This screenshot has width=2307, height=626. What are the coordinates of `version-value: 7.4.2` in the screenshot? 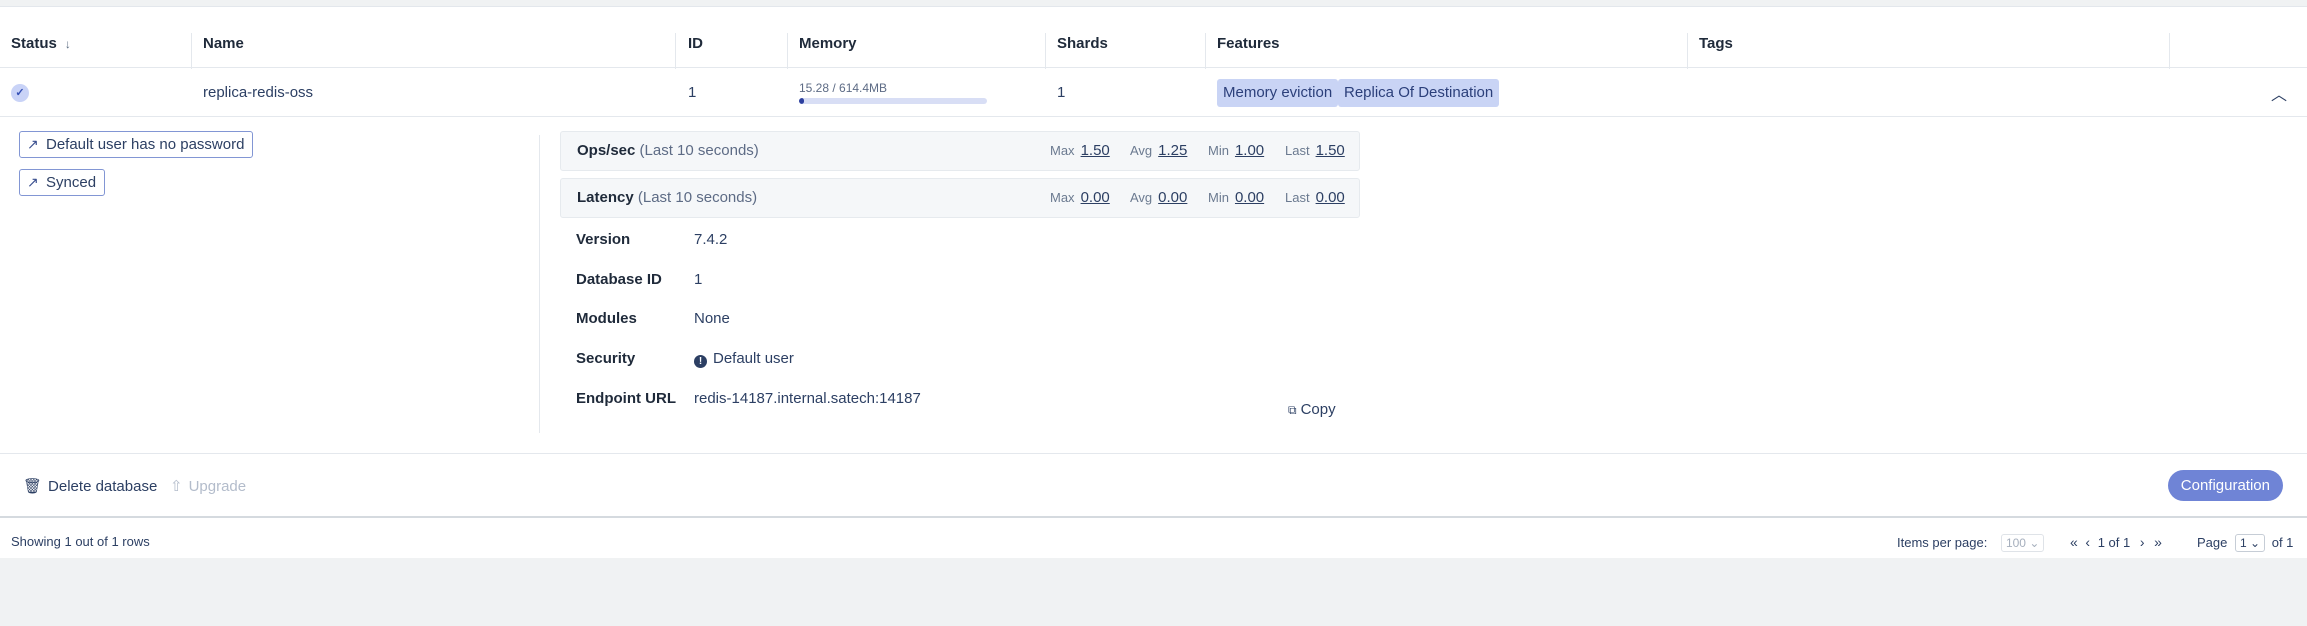 It's located at (711, 239).